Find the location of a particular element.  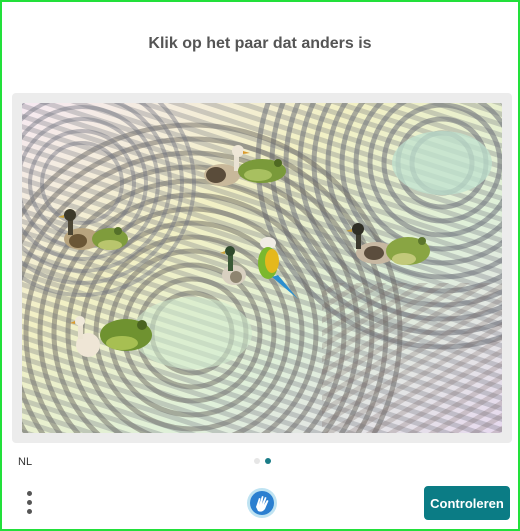

language-selector: NL is located at coordinates (25, 462).